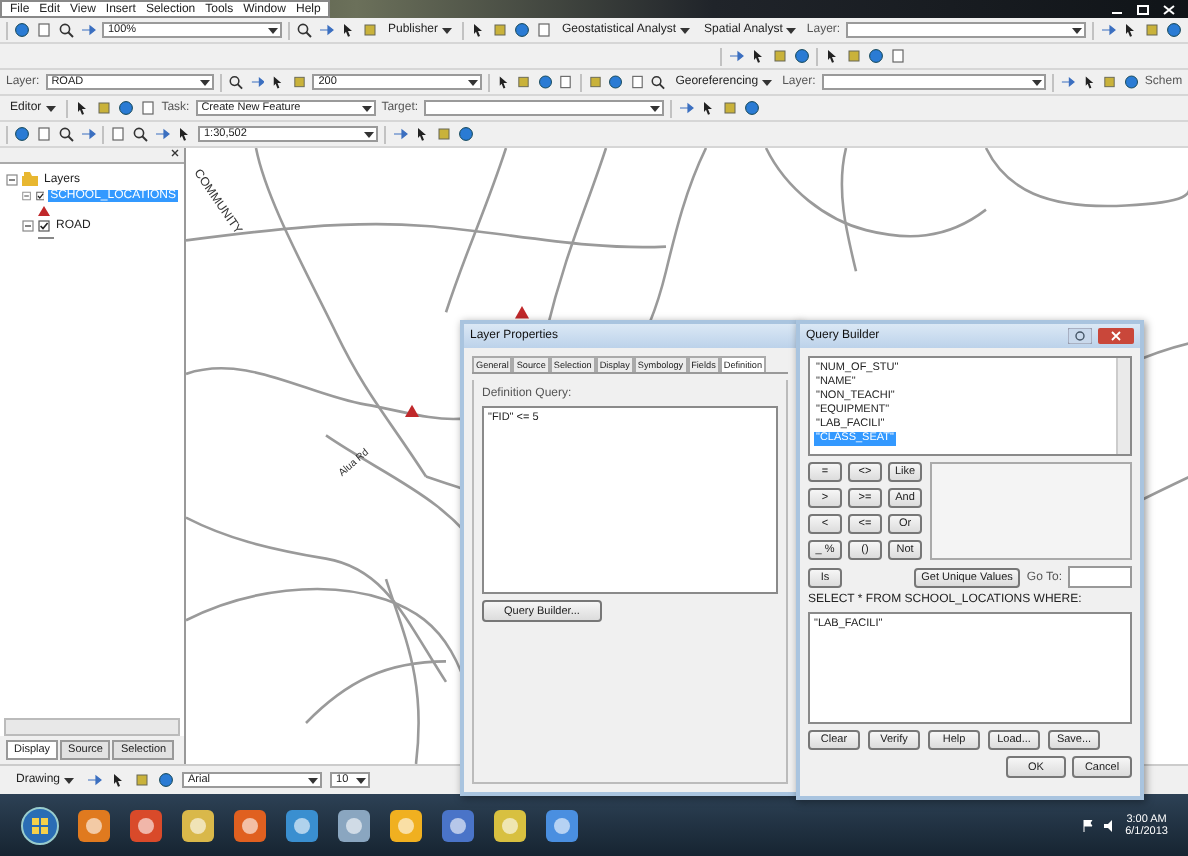 This screenshot has height=856, width=1188. I want to click on help-icon, so click(1080, 336).